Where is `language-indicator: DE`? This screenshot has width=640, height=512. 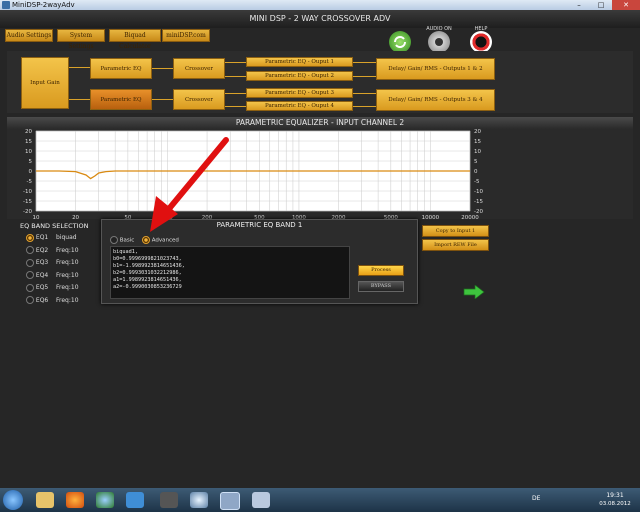
language-indicator: DE is located at coordinates (536, 498).